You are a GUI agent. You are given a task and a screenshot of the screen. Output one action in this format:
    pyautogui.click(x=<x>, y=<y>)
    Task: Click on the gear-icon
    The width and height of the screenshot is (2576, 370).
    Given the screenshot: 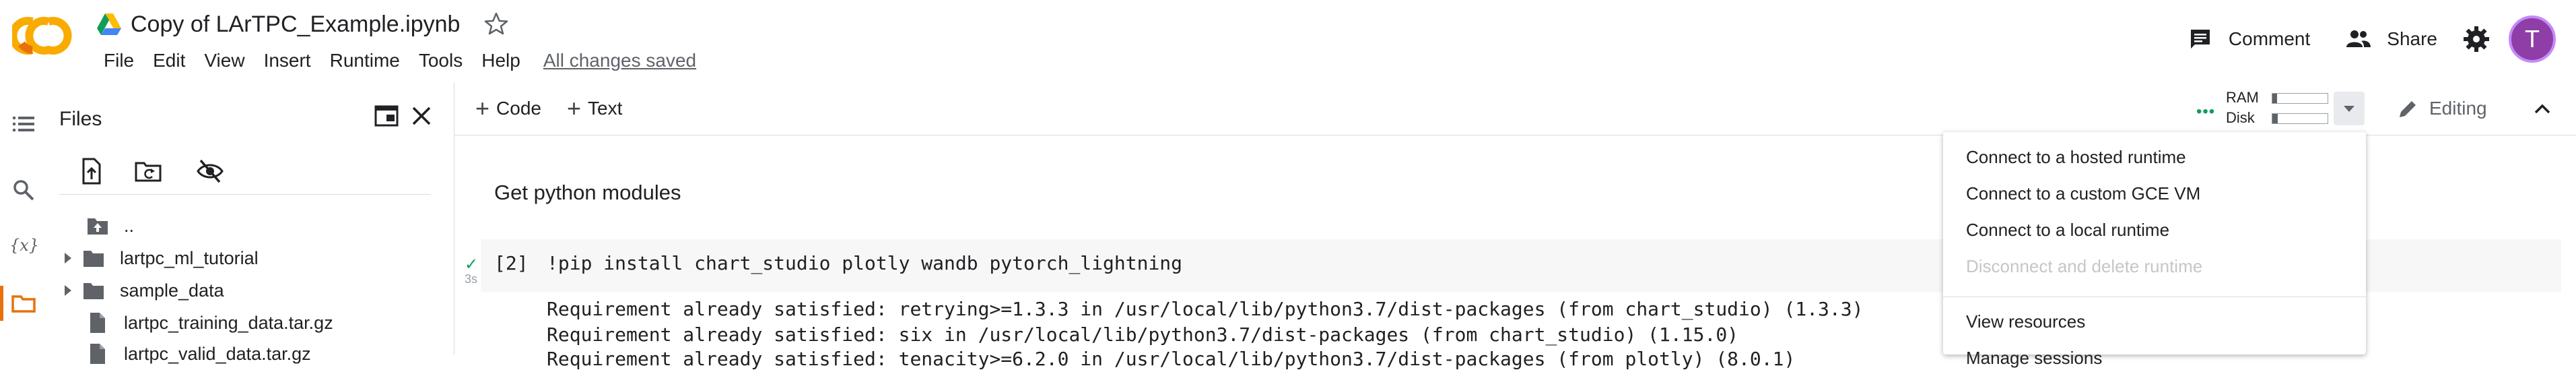 What is the action you would take?
    pyautogui.click(x=2476, y=39)
    